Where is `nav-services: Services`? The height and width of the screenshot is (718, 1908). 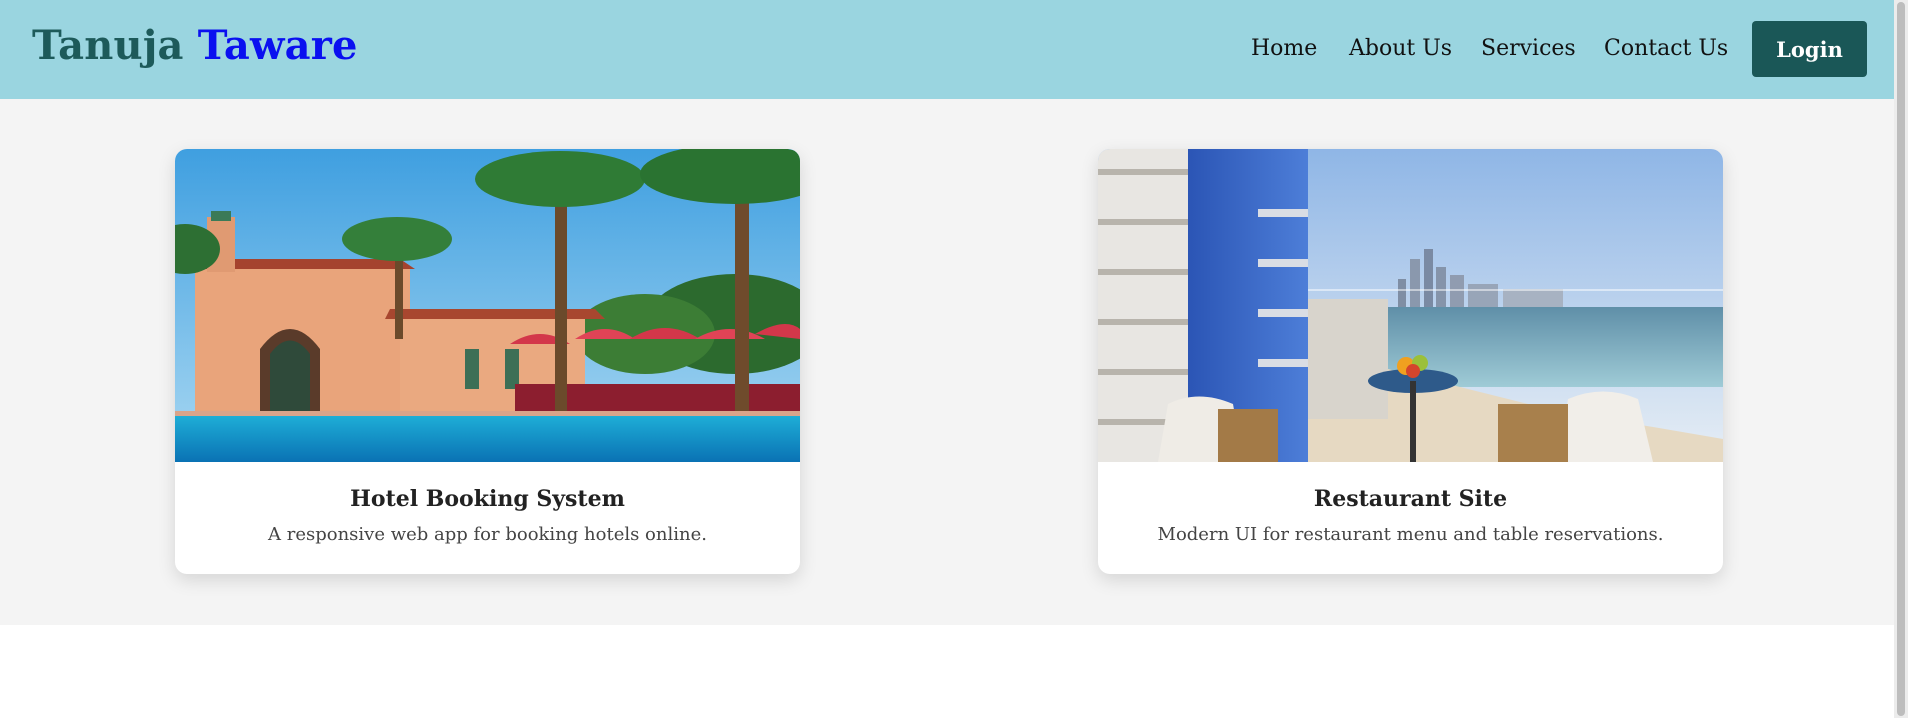
nav-services: Services is located at coordinates (1528, 48).